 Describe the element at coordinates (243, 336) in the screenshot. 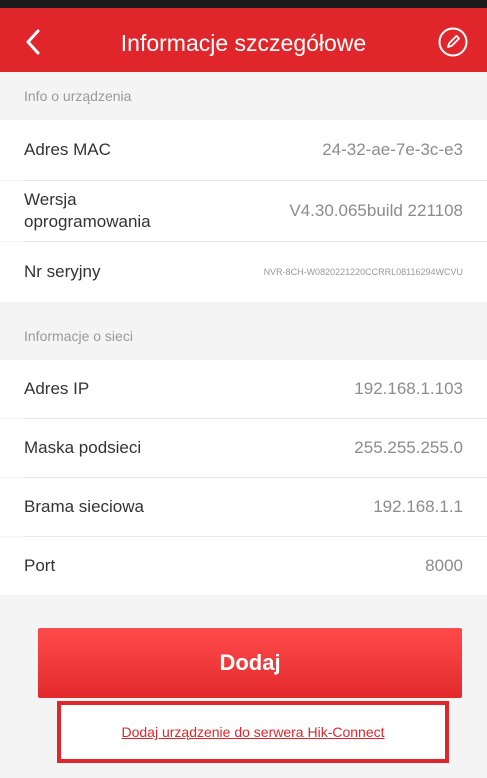

I see `network-info-section-header: Informacje o sieci` at that location.